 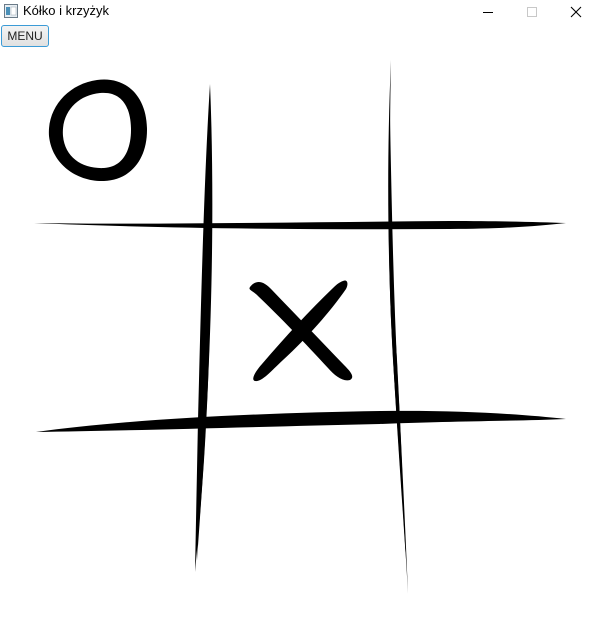 What do you see at coordinates (25, 36) in the screenshot?
I see `menu-button: MENU` at bounding box center [25, 36].